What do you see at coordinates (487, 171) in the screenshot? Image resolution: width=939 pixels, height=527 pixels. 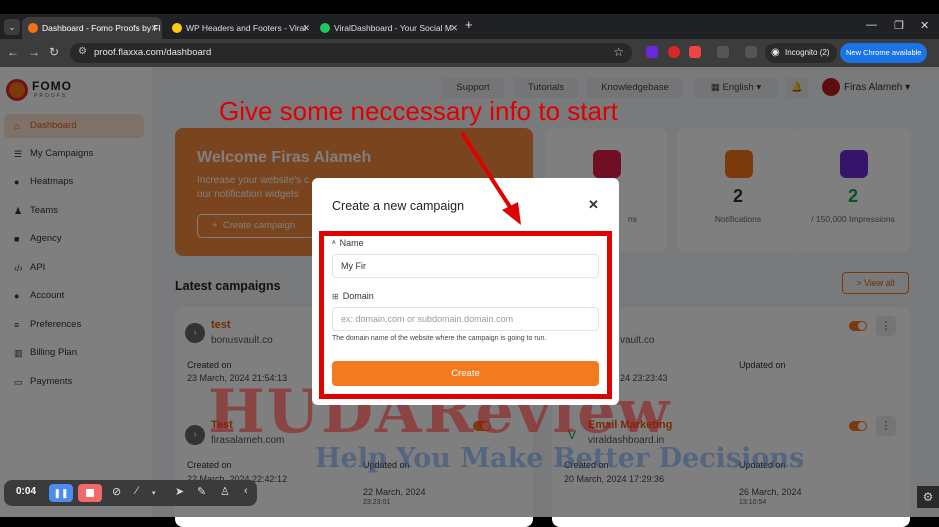 I see `arrow-shaft` at bounding box center [487, 171].